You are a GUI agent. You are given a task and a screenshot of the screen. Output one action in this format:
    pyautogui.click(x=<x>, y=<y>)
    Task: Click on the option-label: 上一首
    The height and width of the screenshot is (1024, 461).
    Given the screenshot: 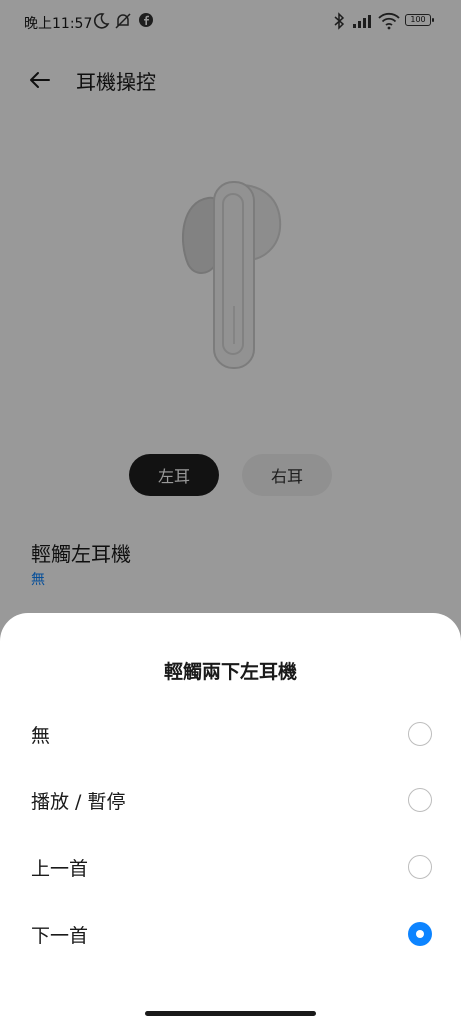 What is the action you would take?
    pyautogui.click(x=60, y=869)
    